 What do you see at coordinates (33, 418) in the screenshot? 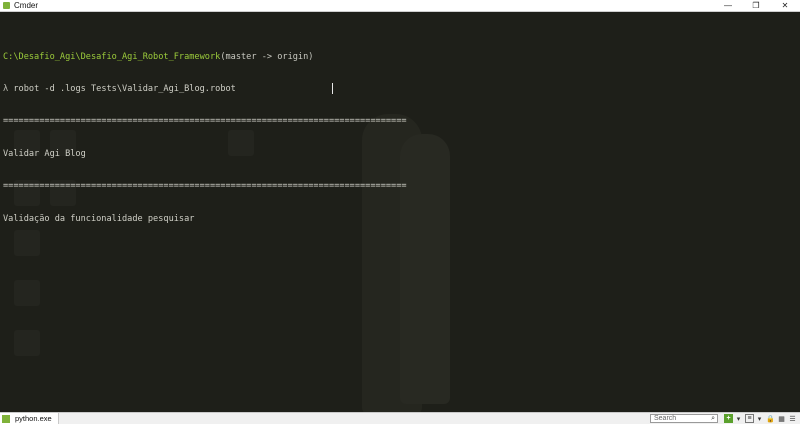
I see `console-tab-label: python.exe` at bounding box center [33, 418].